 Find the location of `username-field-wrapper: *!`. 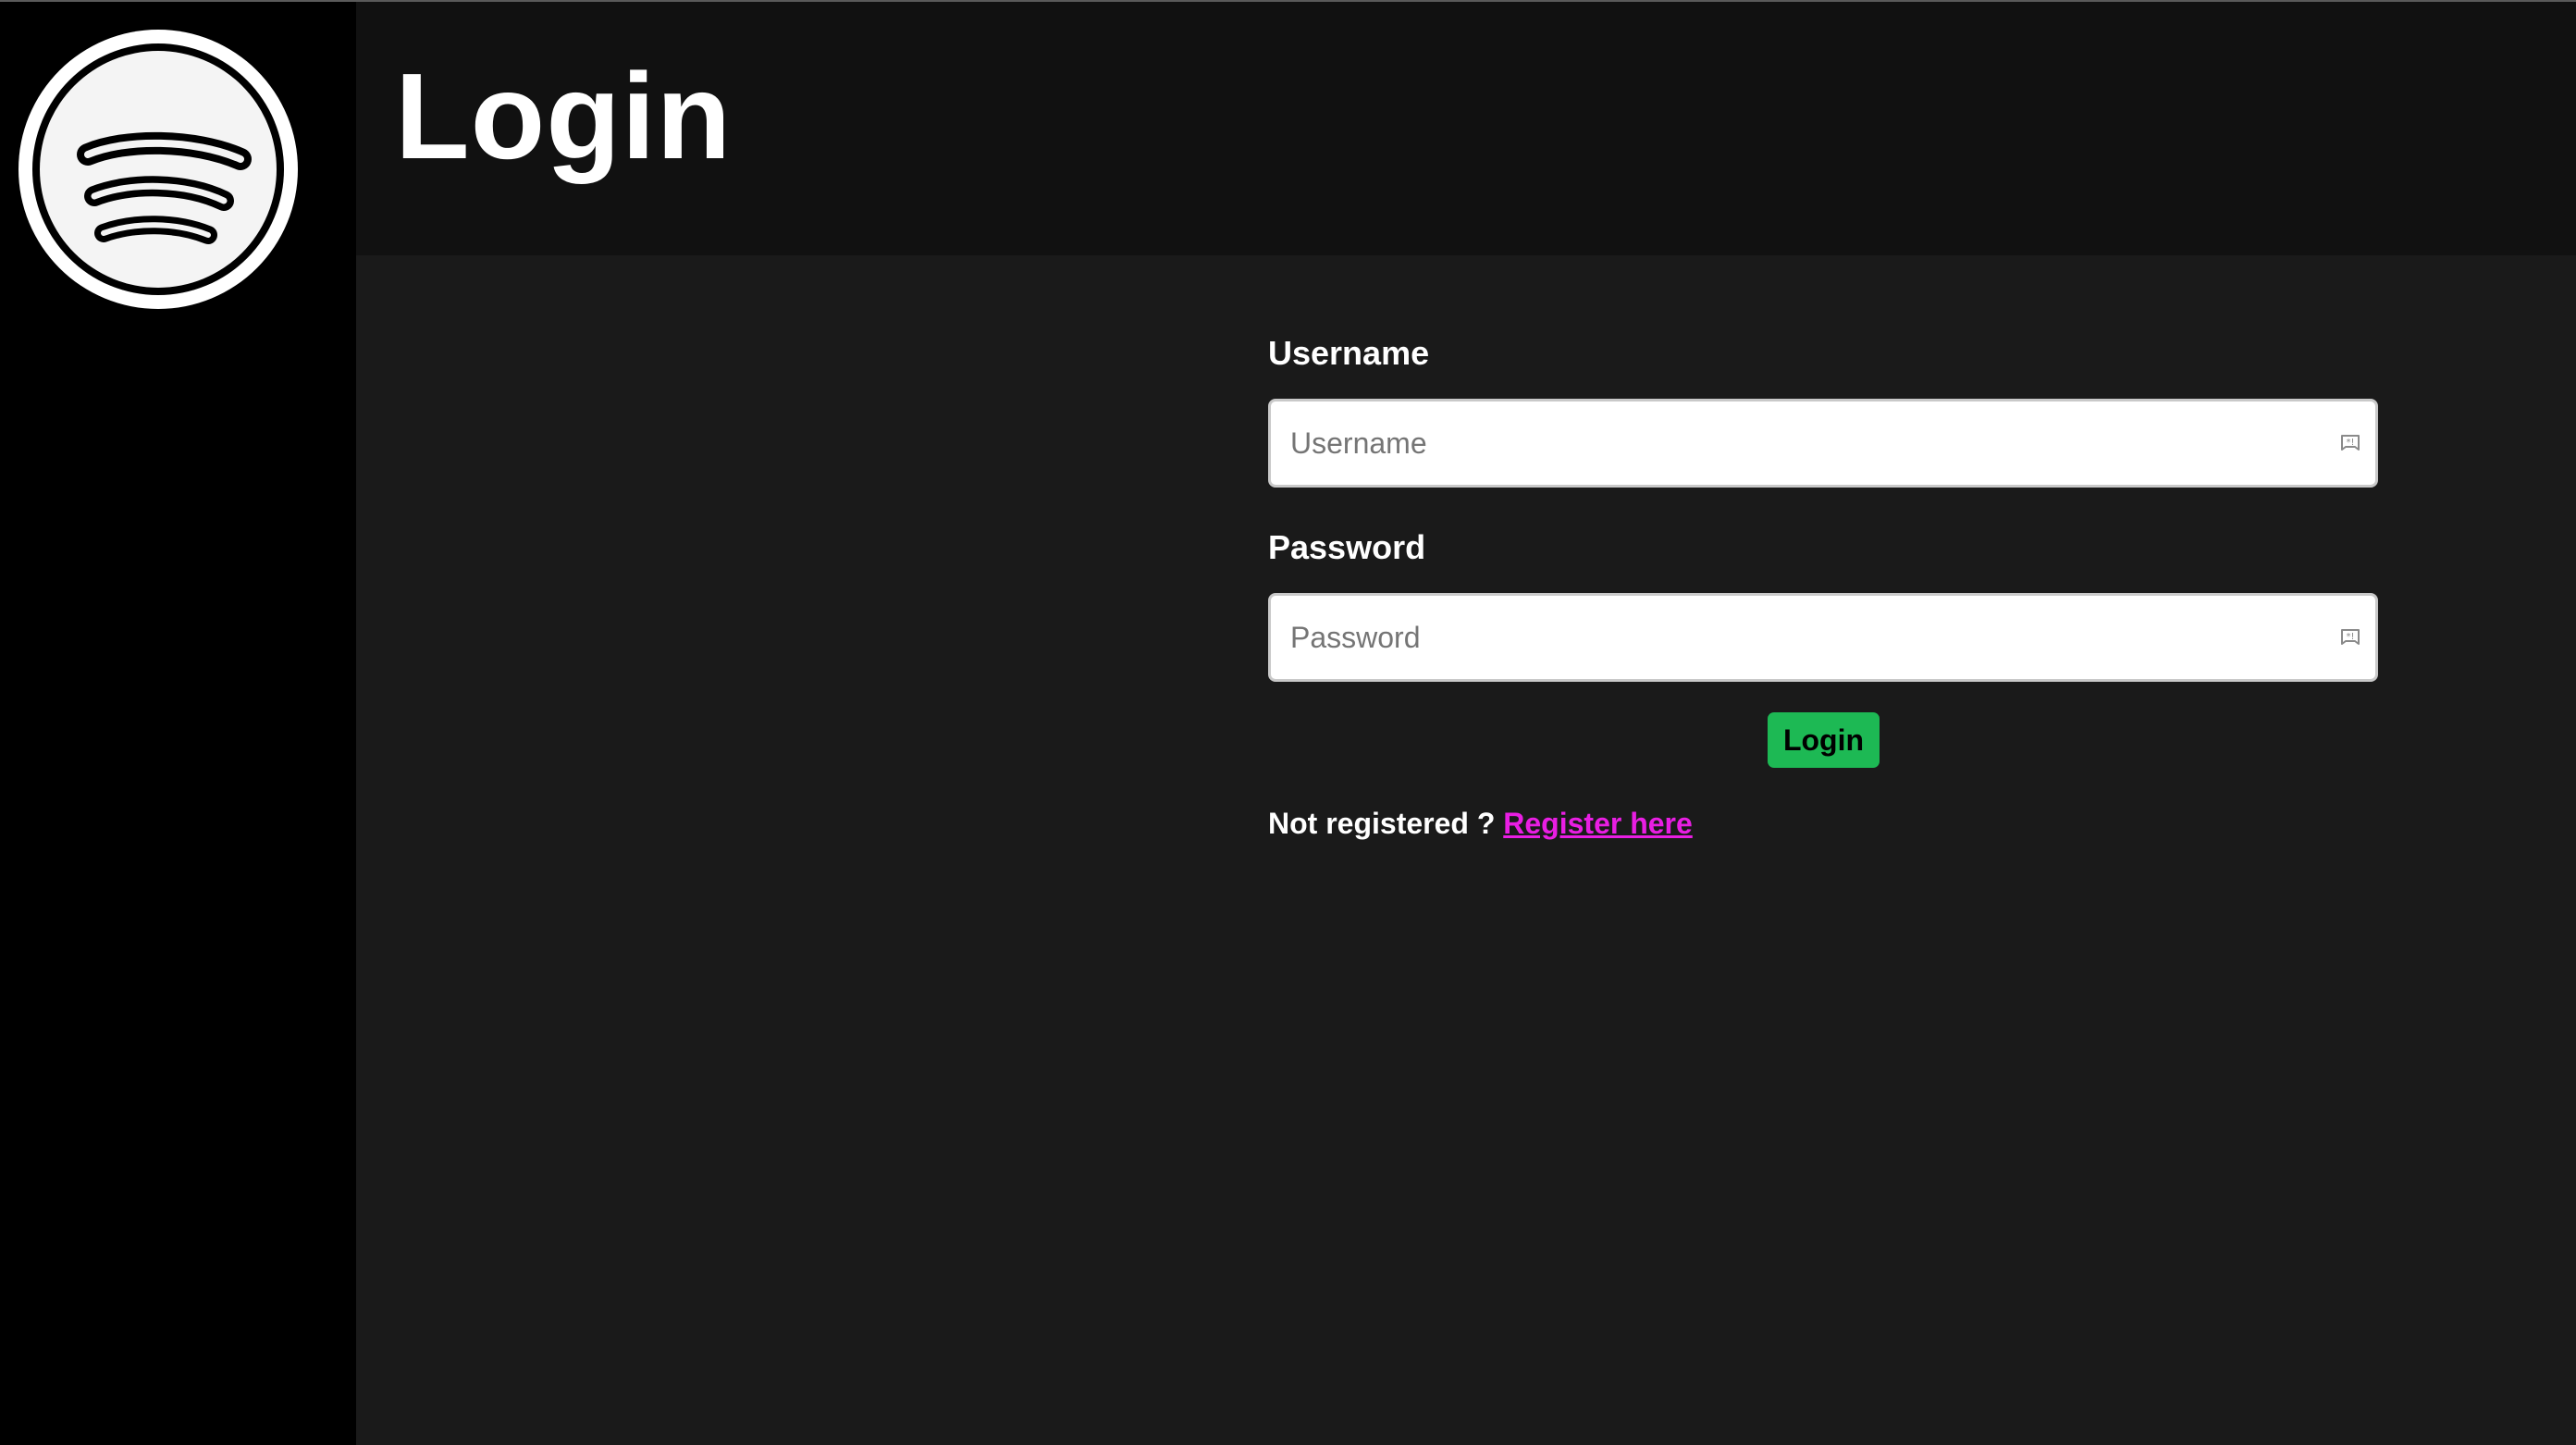

username-field-wrapper: *! is located at coordinates (1823, 443).